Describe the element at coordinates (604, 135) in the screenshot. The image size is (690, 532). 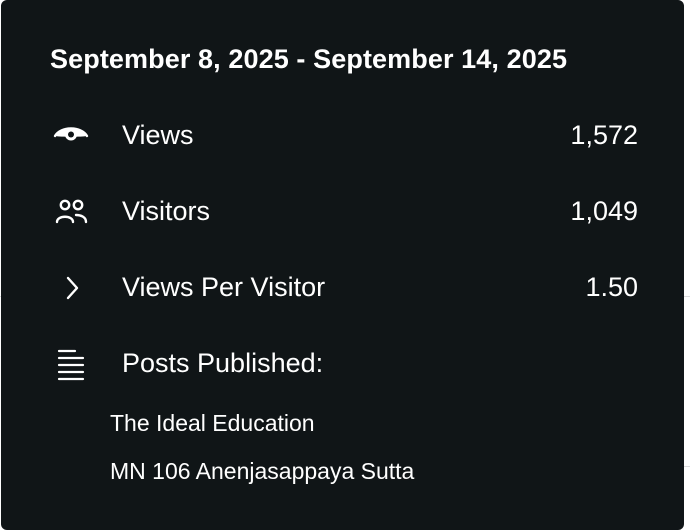
I see `views-value: 1,572` at that location.